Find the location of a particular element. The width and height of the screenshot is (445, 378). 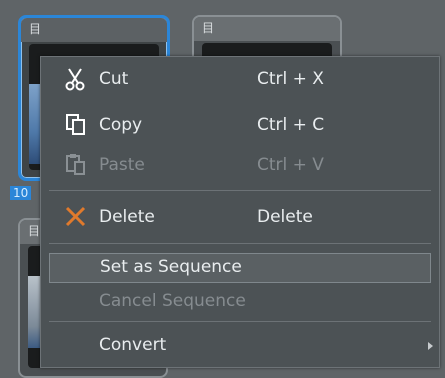

menu-item-label: Copy is located at coordinates (121, 125).